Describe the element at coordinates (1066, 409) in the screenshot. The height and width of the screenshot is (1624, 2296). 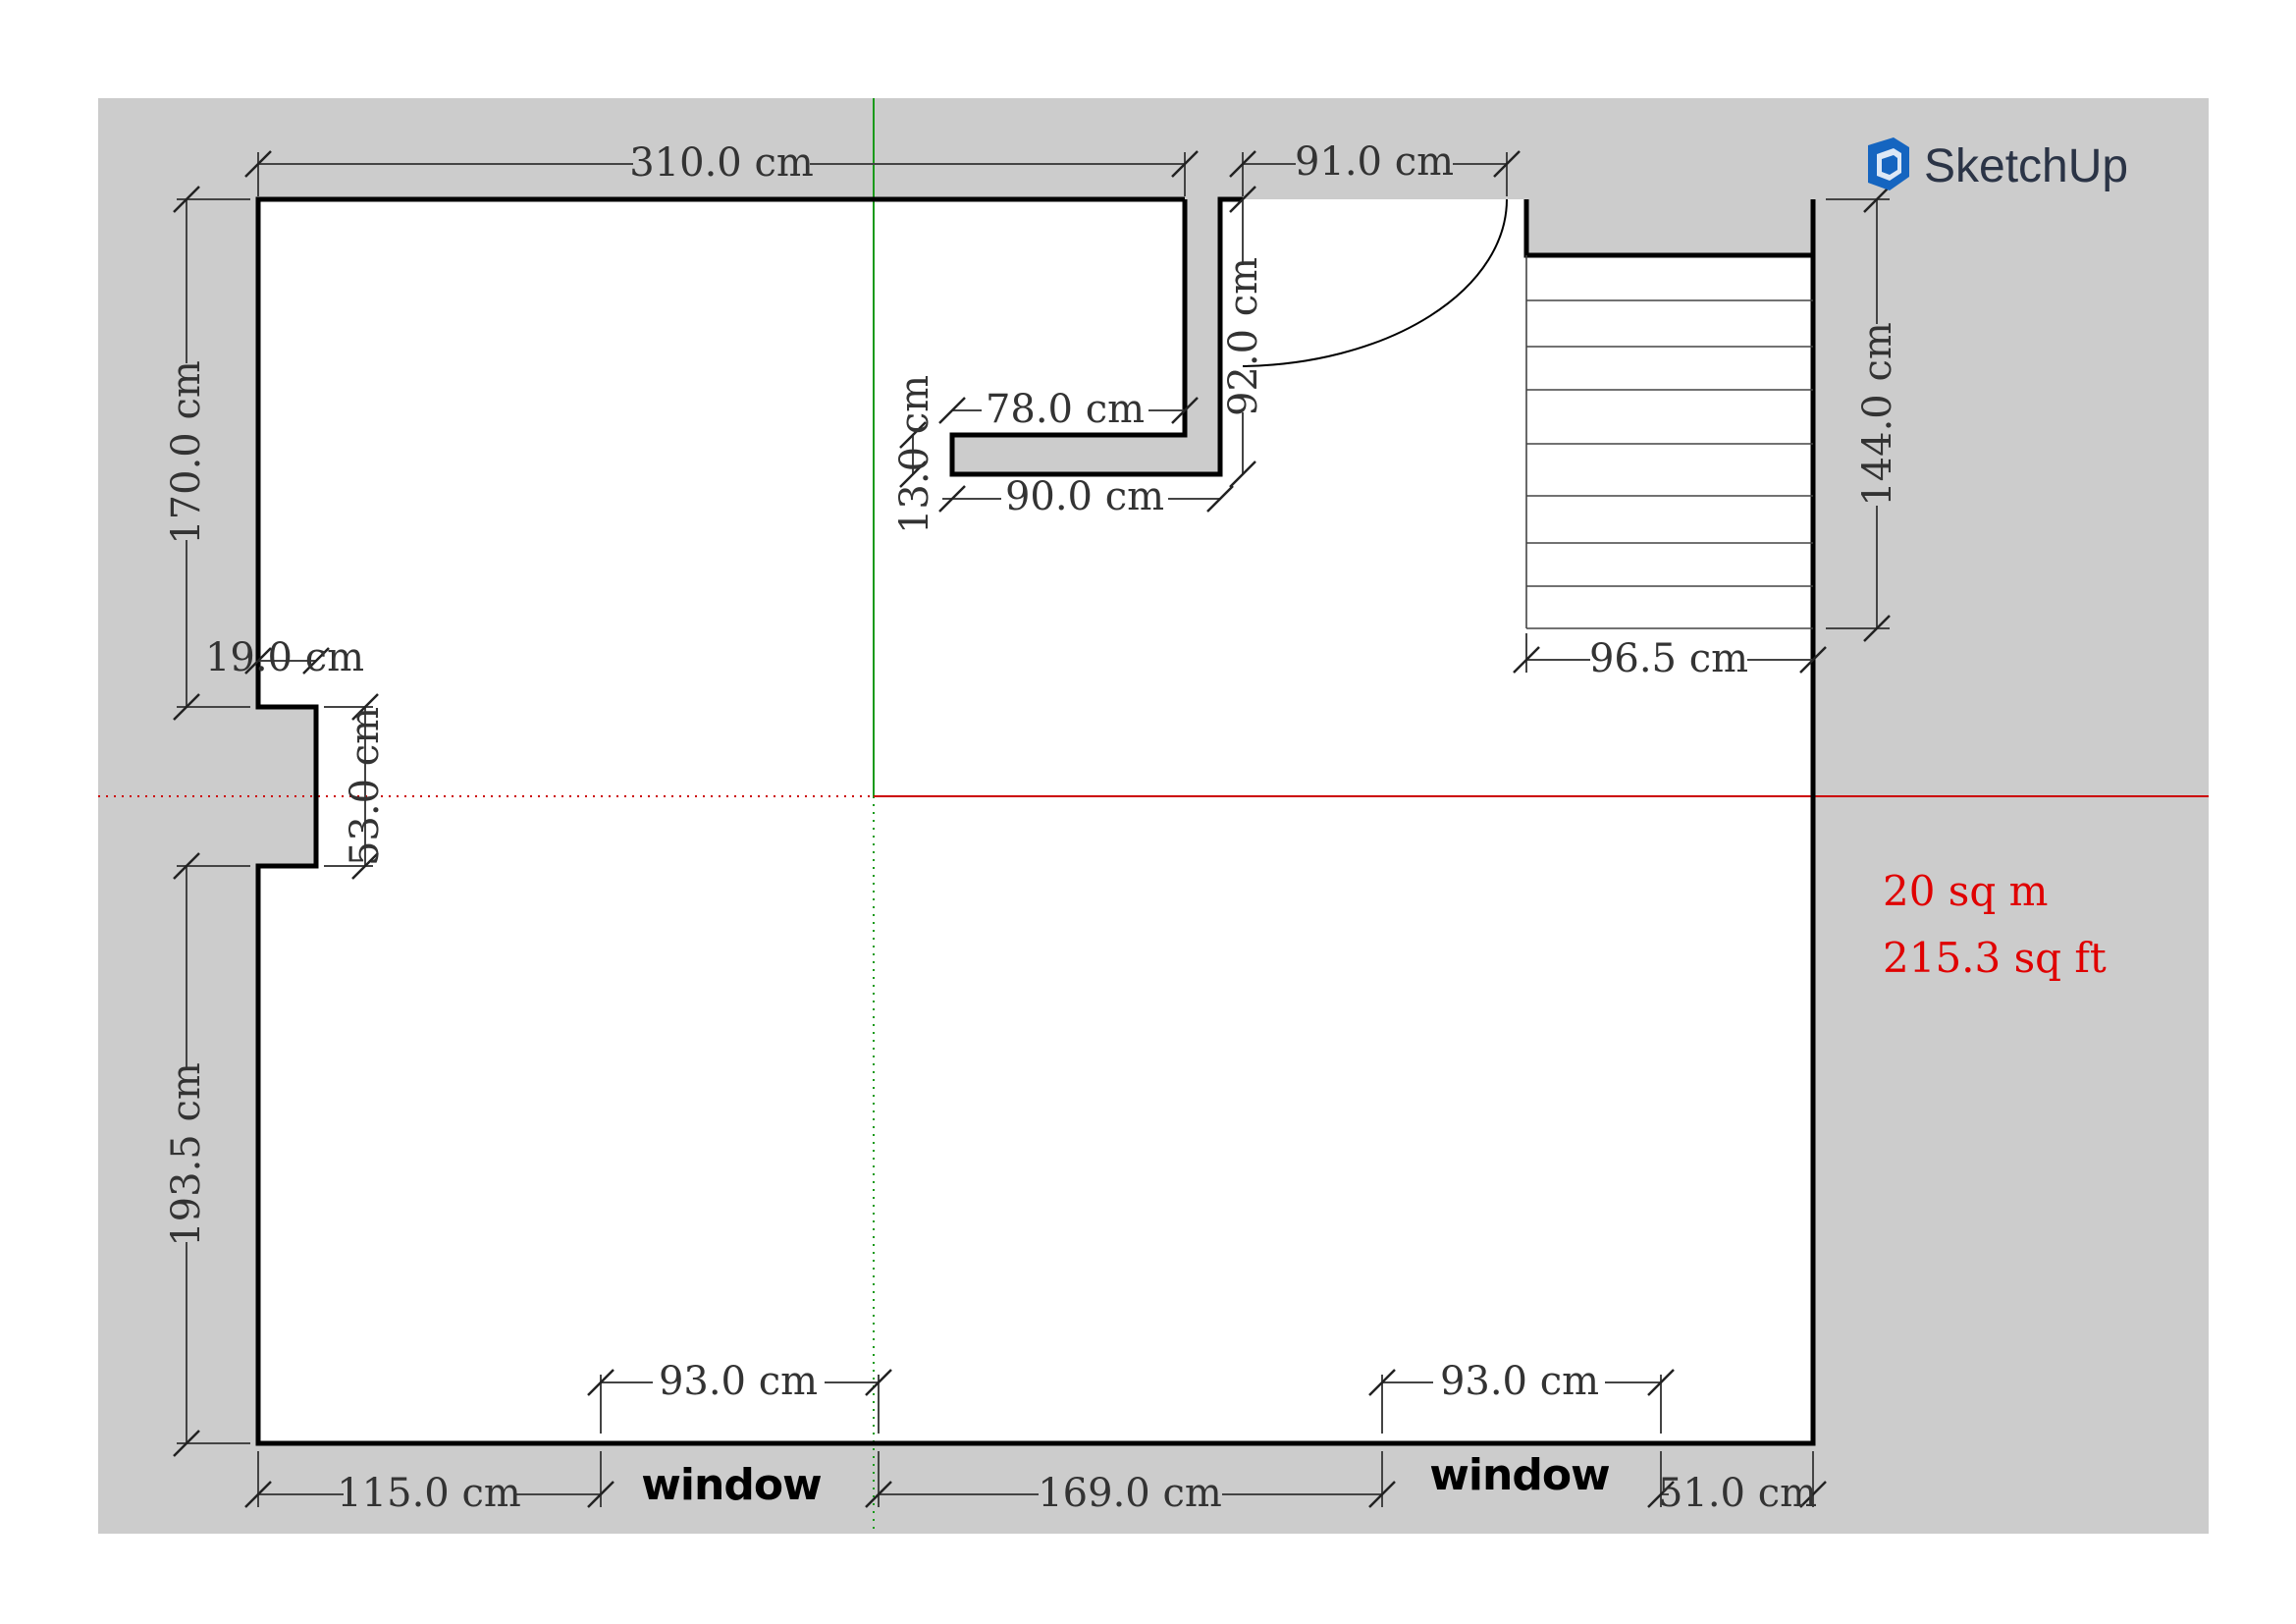
I see `dim-inner-wall-top: 78.0 cm` at that location.